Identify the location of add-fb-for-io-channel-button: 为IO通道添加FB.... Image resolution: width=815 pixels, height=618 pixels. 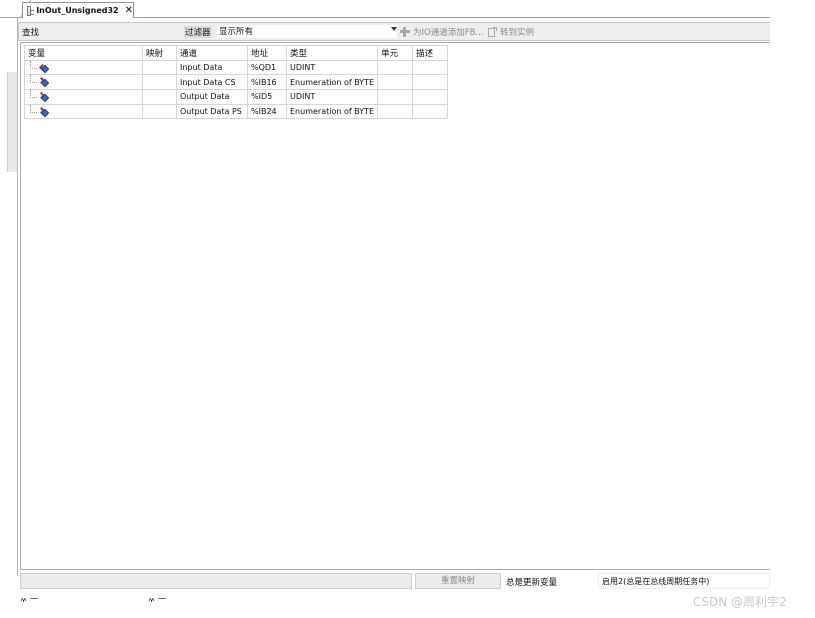
(442, 32).